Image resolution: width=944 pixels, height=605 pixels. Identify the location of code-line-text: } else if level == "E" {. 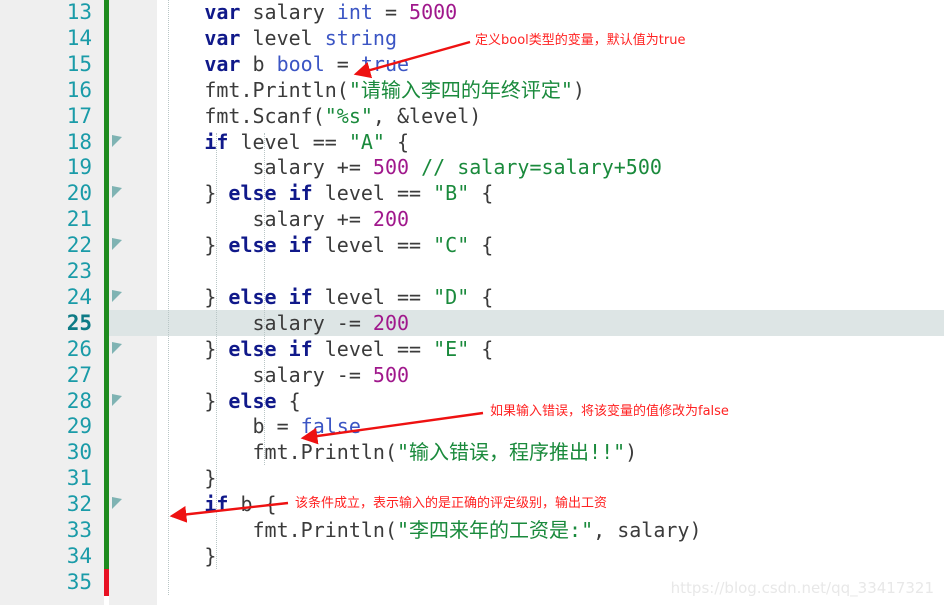
(300, 349).